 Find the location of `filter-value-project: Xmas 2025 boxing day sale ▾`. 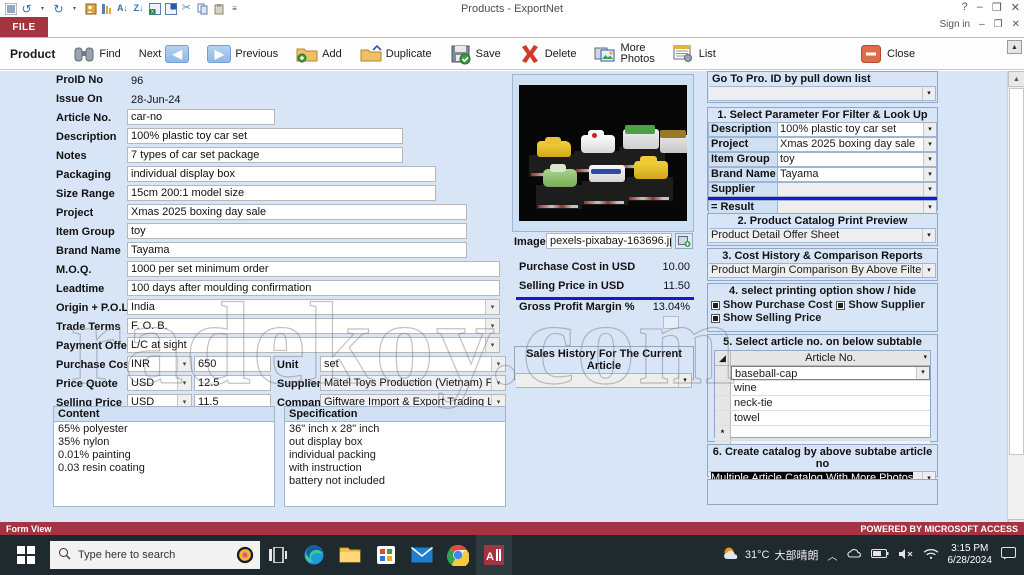

filter-value-project: Xmas 2025 boxing day sale ▾ is located at coordinates (857, 144).